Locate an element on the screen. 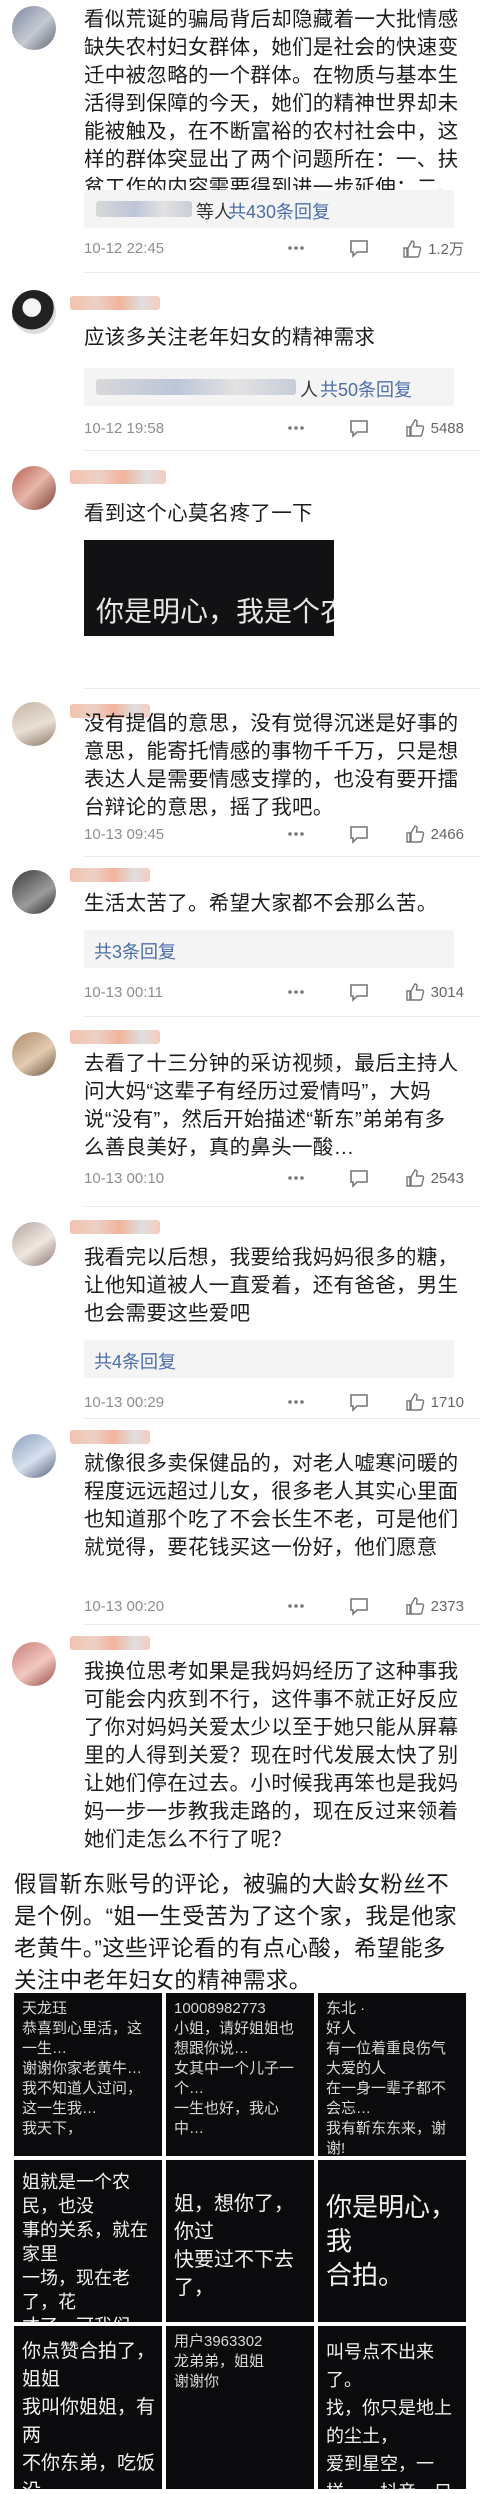  like-button: 1.2万 is located at coordinates (433, 248).